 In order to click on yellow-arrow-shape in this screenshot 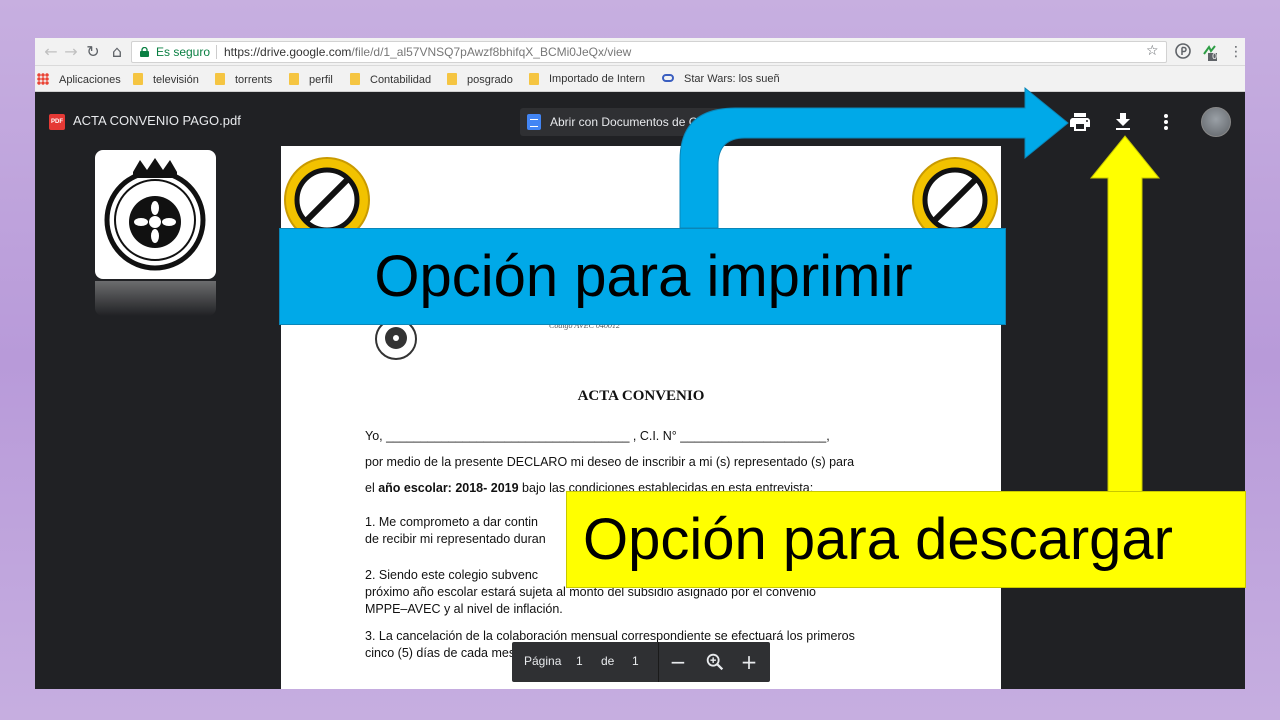, I will do `click(1125, 314)`.